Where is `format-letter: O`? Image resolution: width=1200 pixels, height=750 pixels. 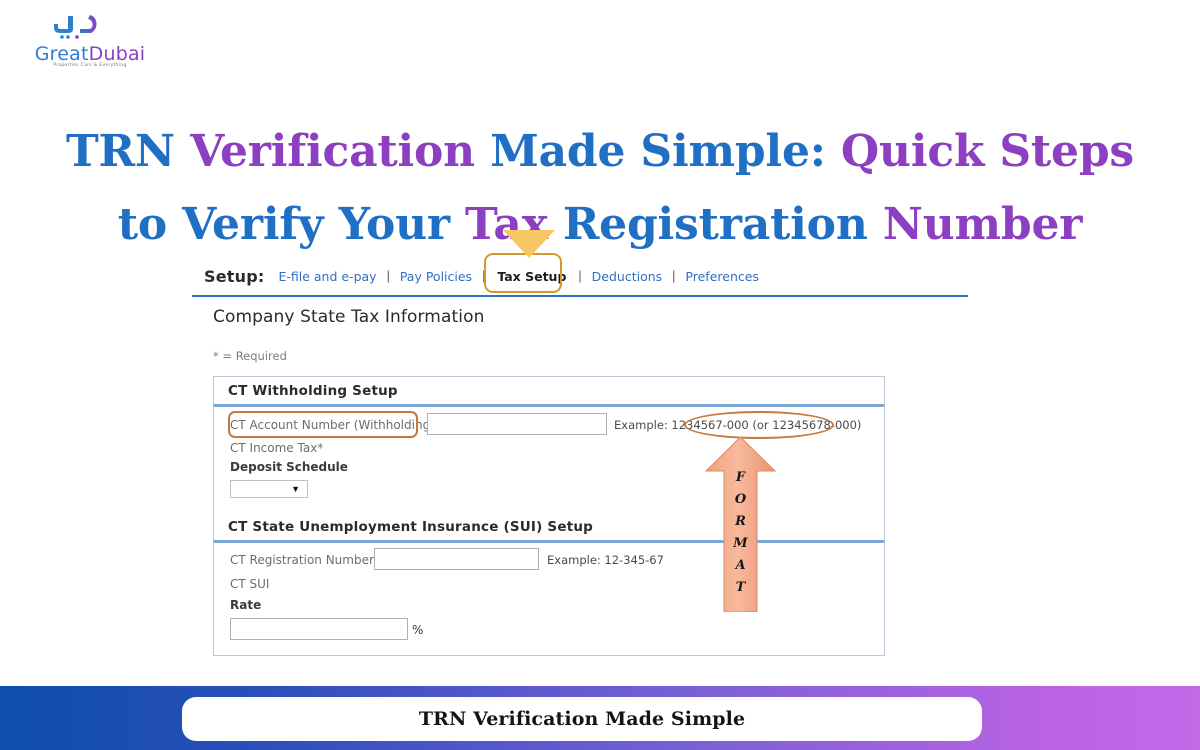
format-letter: O is located at coordinates (740, 499).